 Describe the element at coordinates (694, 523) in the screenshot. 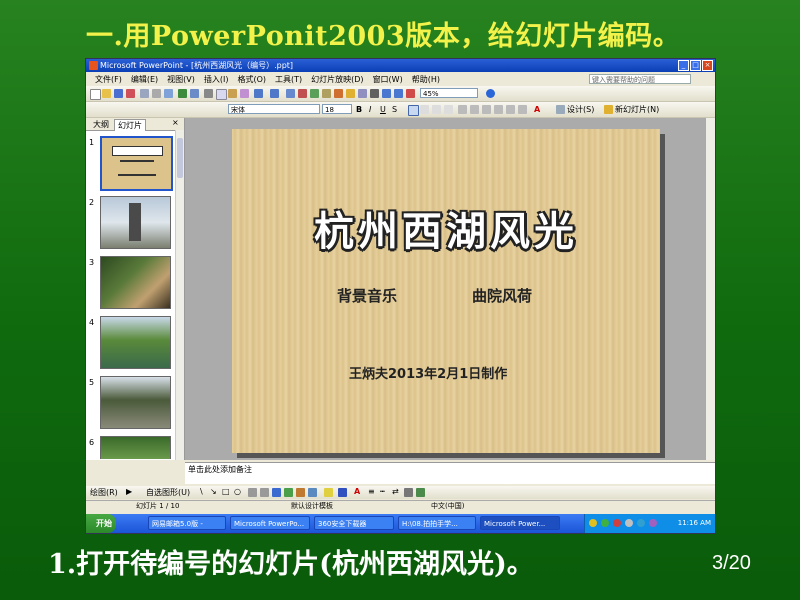

I see `clock: 11:16 AM` at that location.